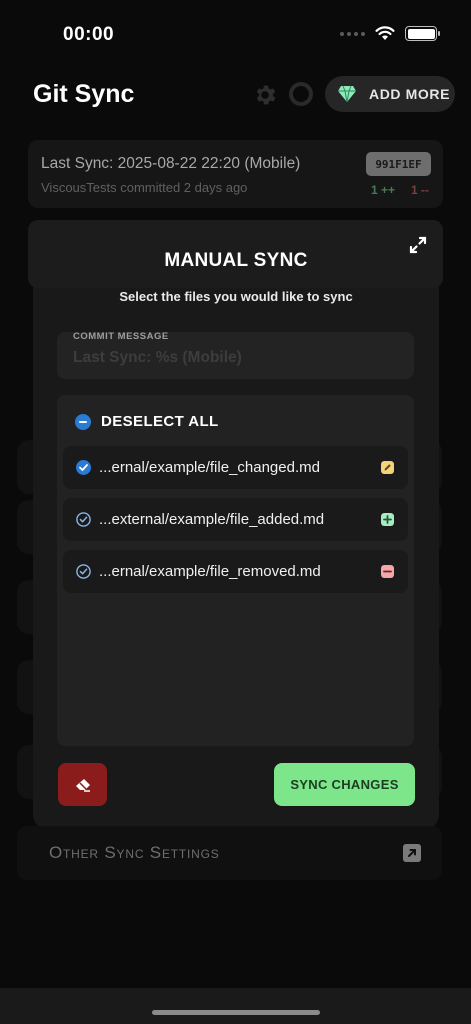  I want to click on last-sync-author: ViscousTests committed 2 days ago, so click(144, 187).